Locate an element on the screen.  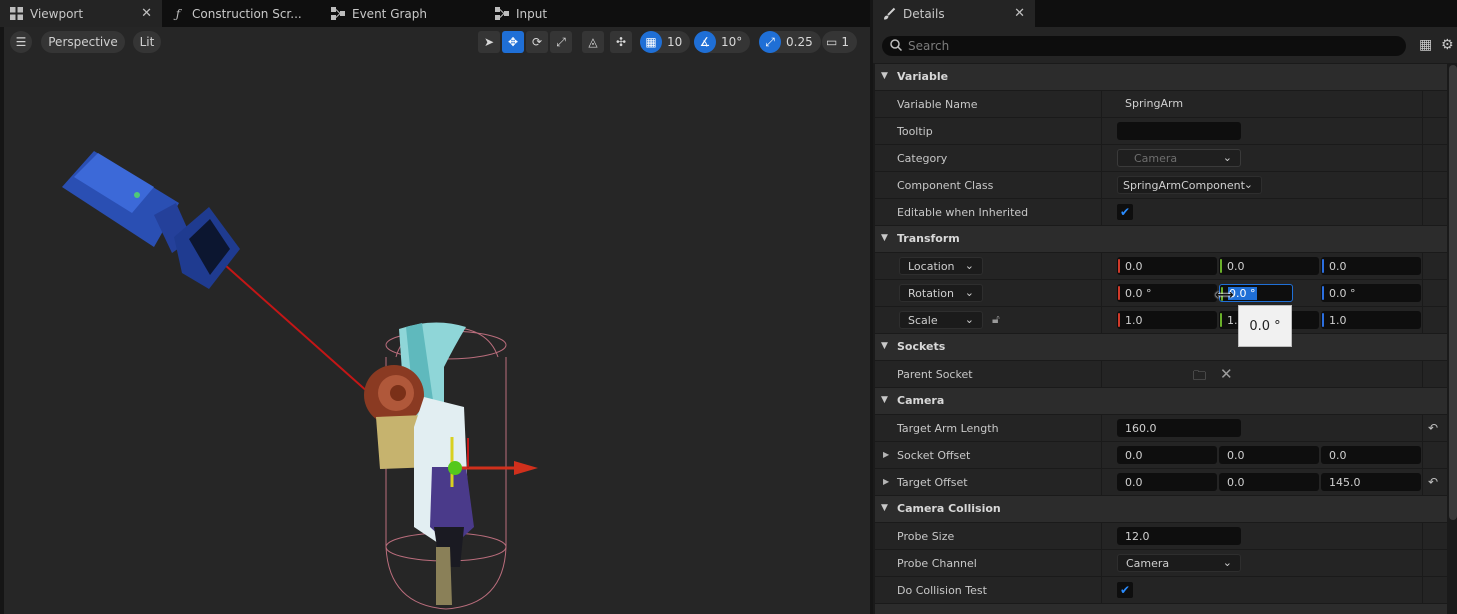
target-arm-length-input: 160.0 is located at coordinates (1179, 428).